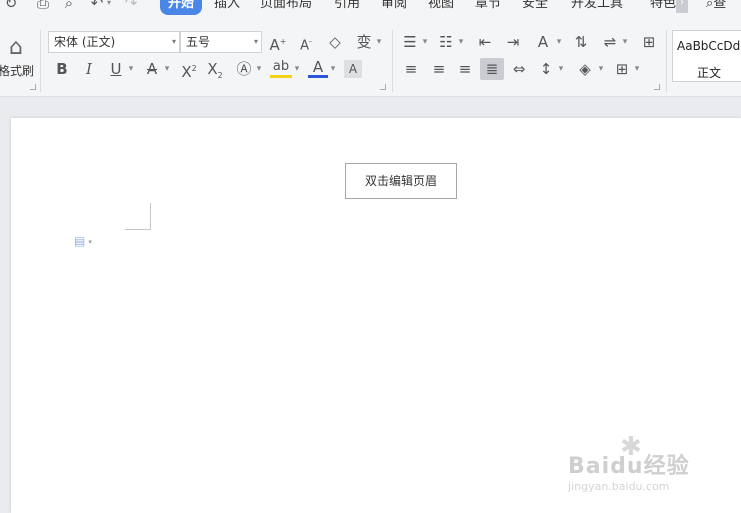  I want to click on format-painter-icon: ⌂, so click(16, 47).